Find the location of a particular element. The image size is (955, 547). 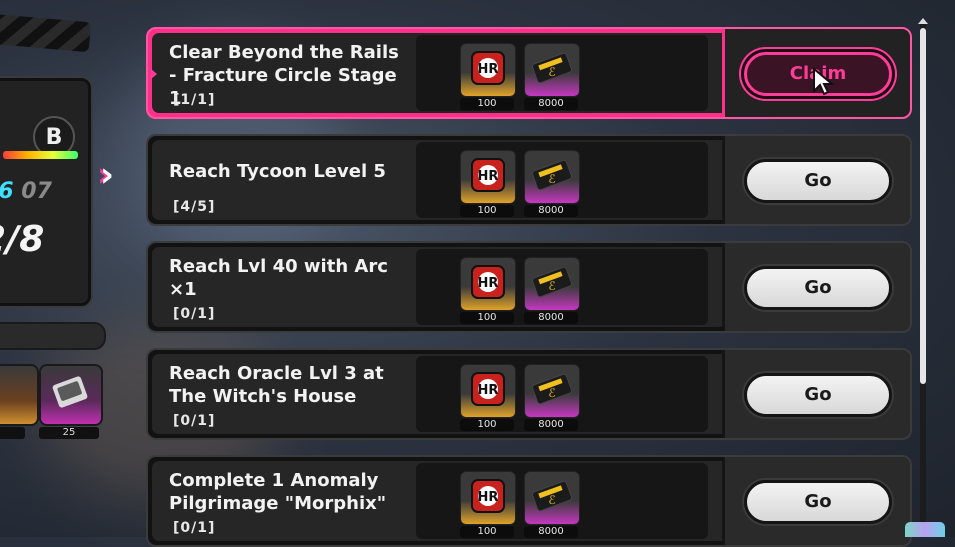

item-count: 25 is located at coordinates (69, 433).